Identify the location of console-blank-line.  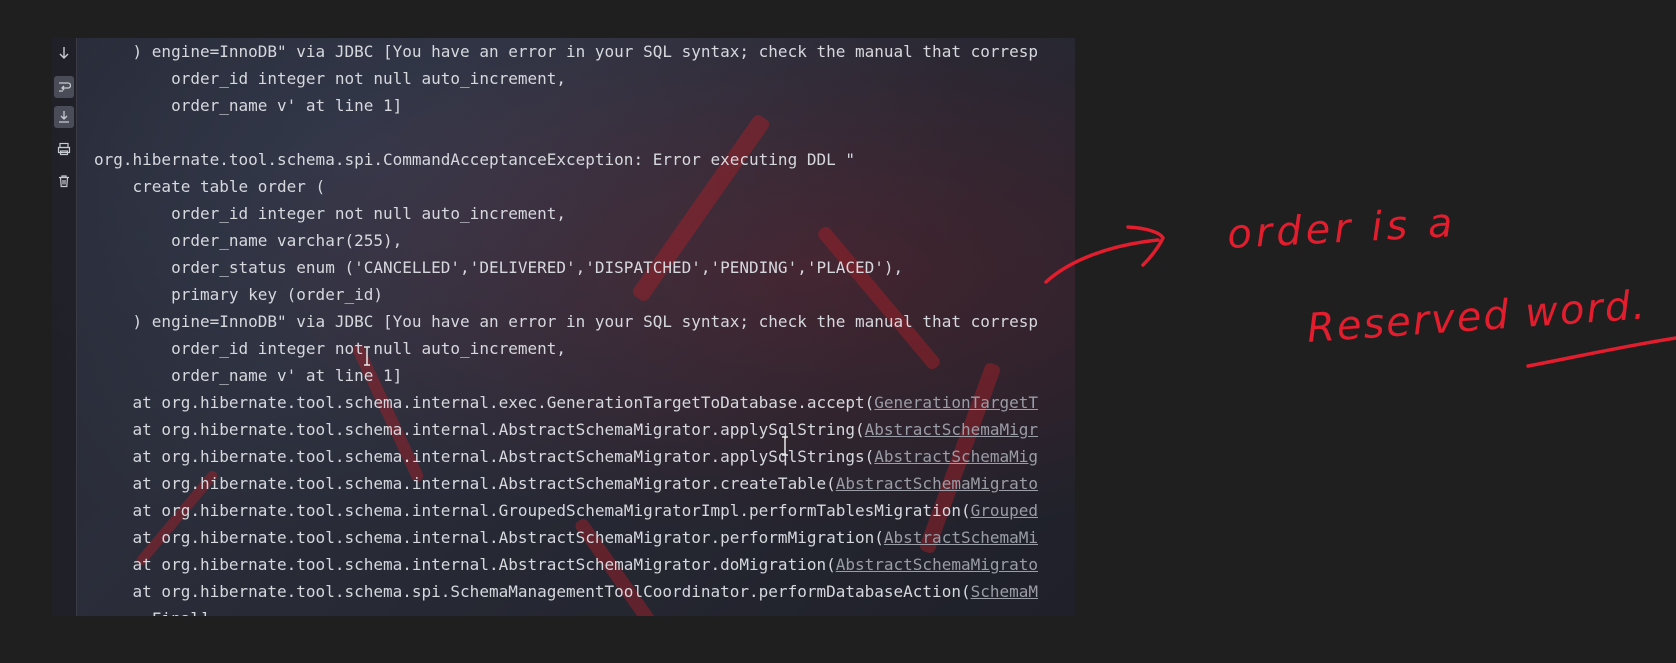
(566, 132).